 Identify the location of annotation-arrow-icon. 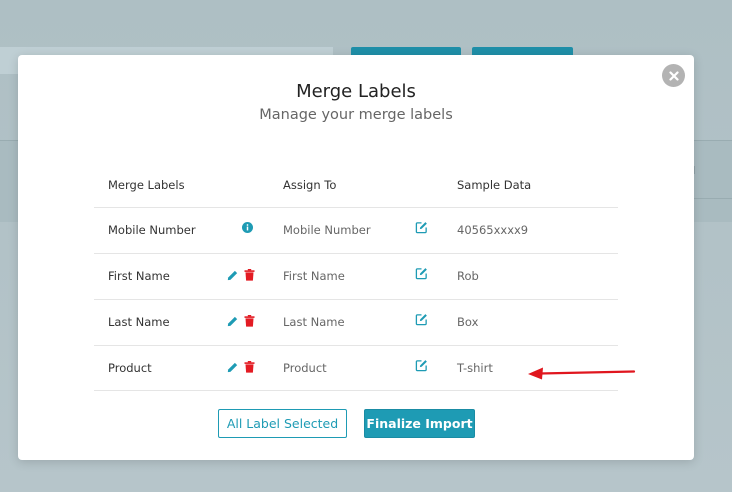
(582, 373).